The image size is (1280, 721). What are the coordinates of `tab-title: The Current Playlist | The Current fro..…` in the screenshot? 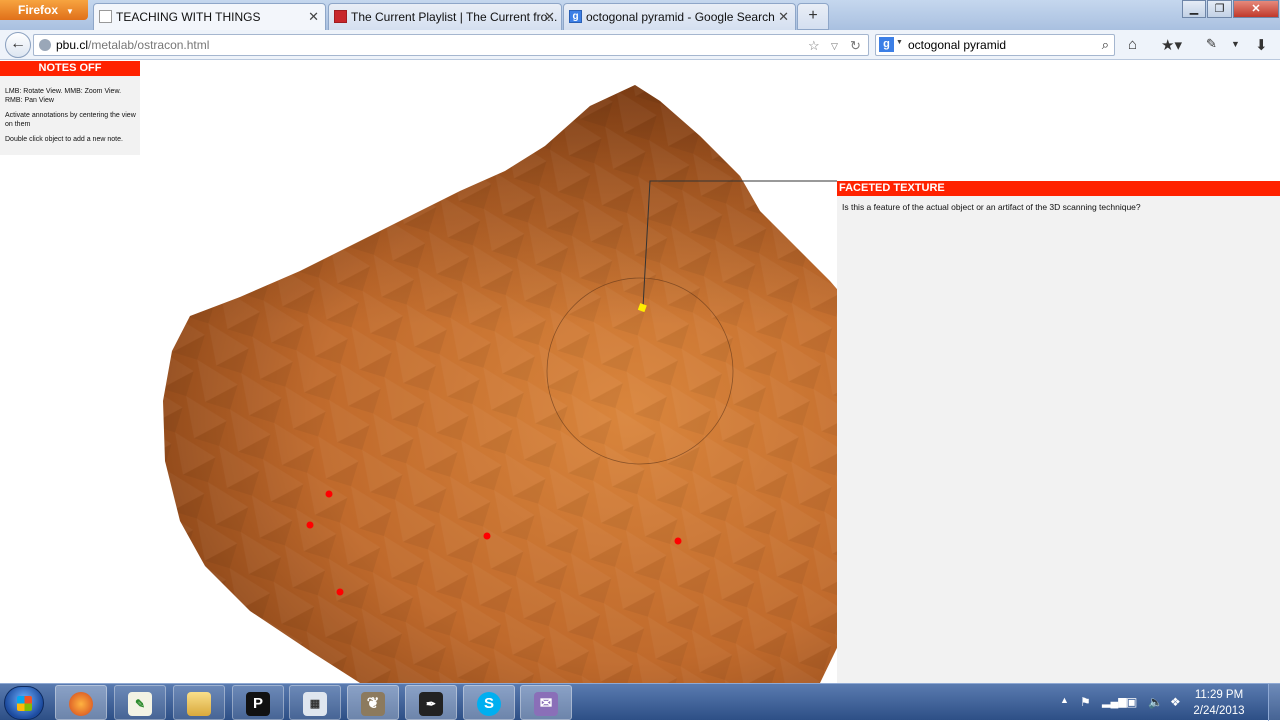 It's located at (454, 17).